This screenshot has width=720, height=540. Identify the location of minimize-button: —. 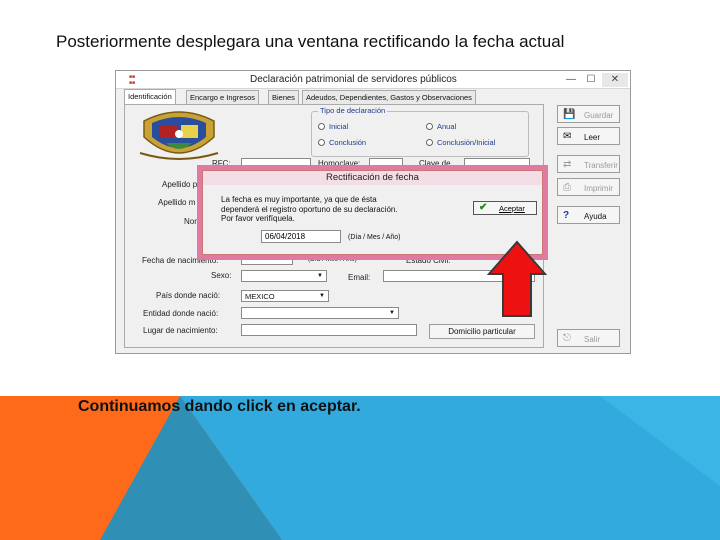
(571, 80).